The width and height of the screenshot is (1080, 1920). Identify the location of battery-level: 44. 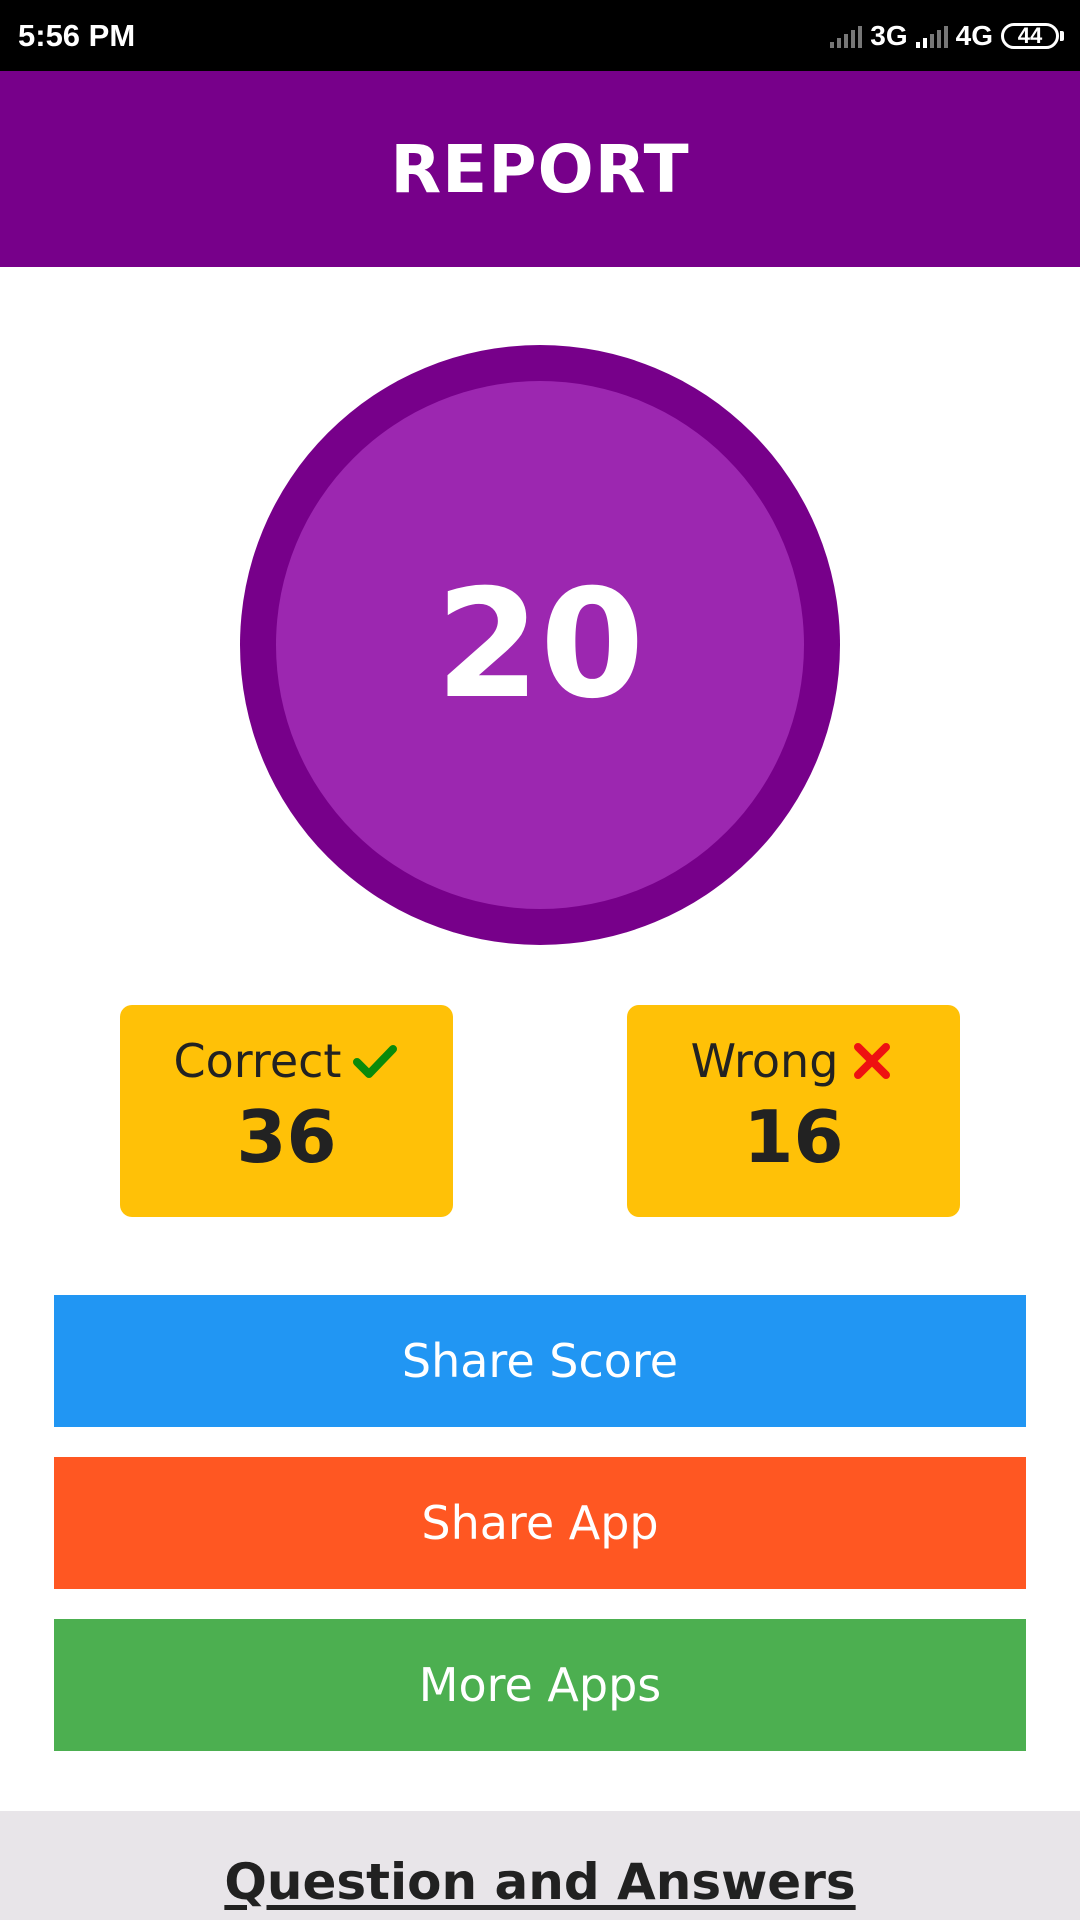
(1030, 35).